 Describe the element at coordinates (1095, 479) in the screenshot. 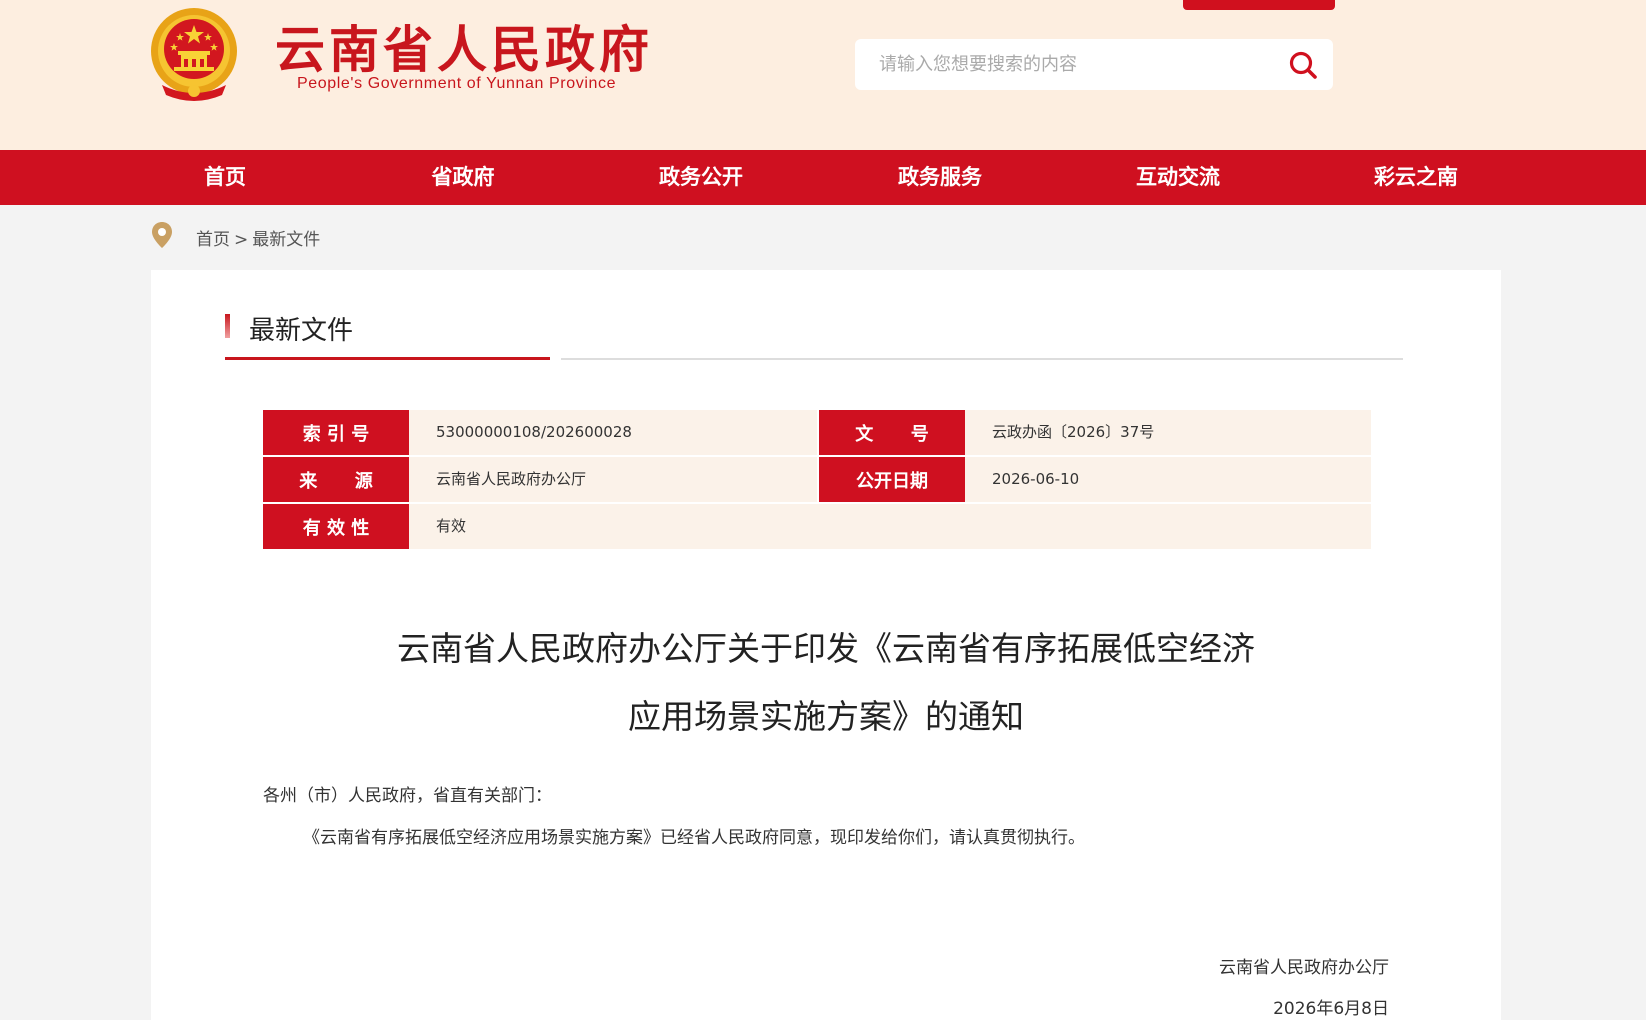

I see `meta-row-publish-date: 公开日期 2026-06-10` at that location.